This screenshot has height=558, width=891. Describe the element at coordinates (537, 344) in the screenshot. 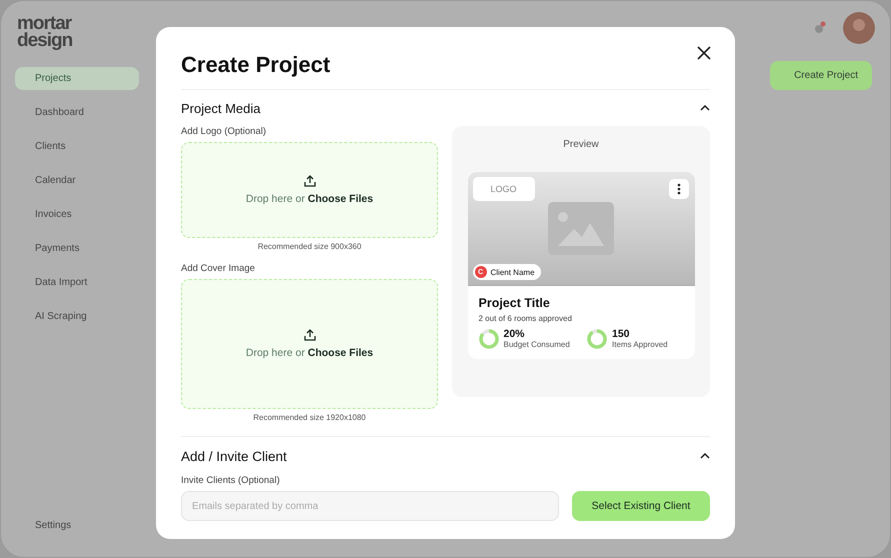

I see `stat-label: Budget Consumed` at that location.